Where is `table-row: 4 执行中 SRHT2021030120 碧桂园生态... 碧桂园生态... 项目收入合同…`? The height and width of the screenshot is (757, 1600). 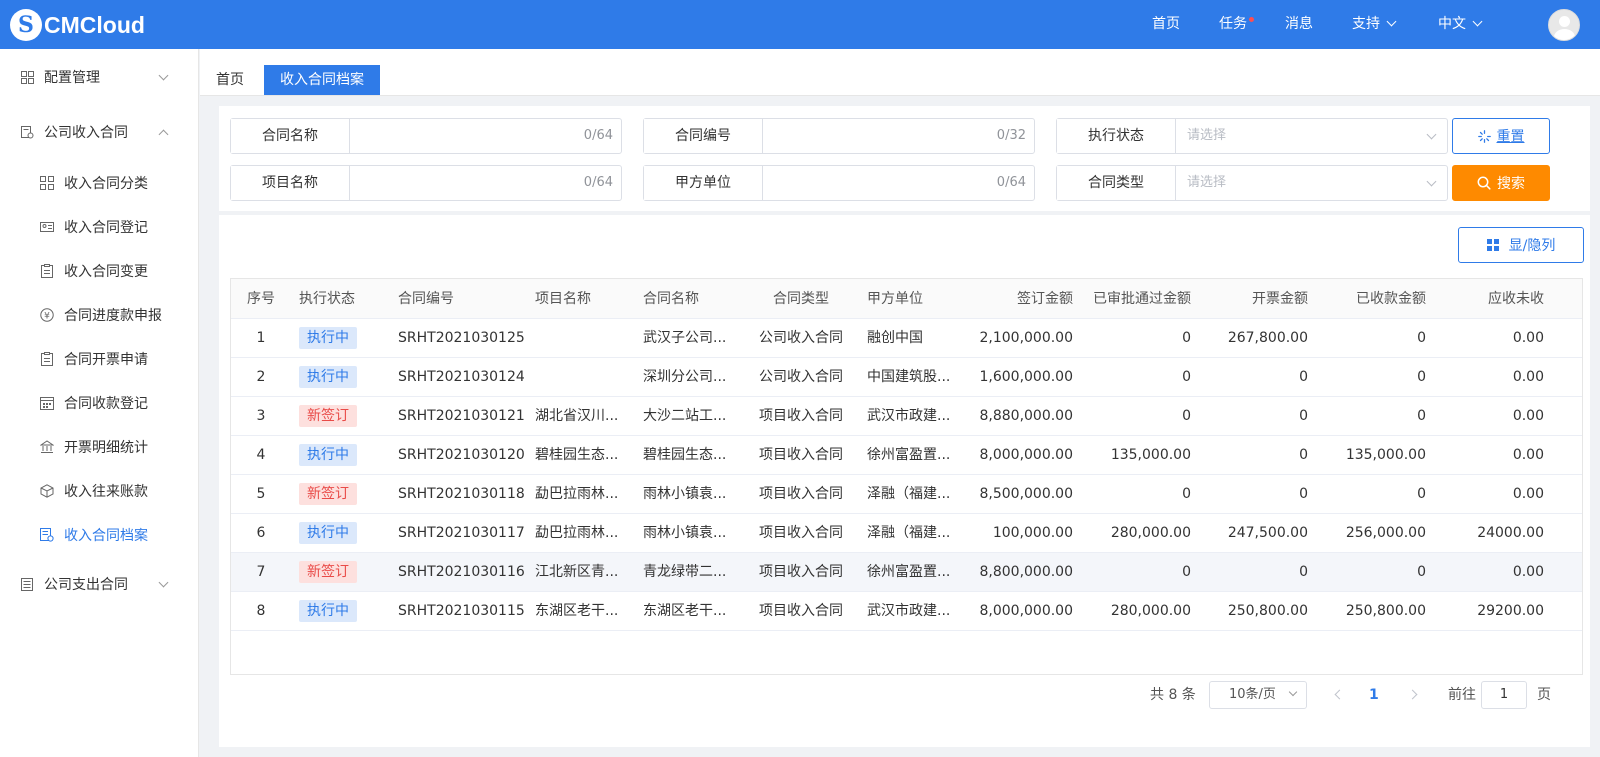
table-row: 4 执行中 SRHT2021030120 碧桂园生态... 碧桂园生态... 项目收入合同… is located at coordinates (906, 455).